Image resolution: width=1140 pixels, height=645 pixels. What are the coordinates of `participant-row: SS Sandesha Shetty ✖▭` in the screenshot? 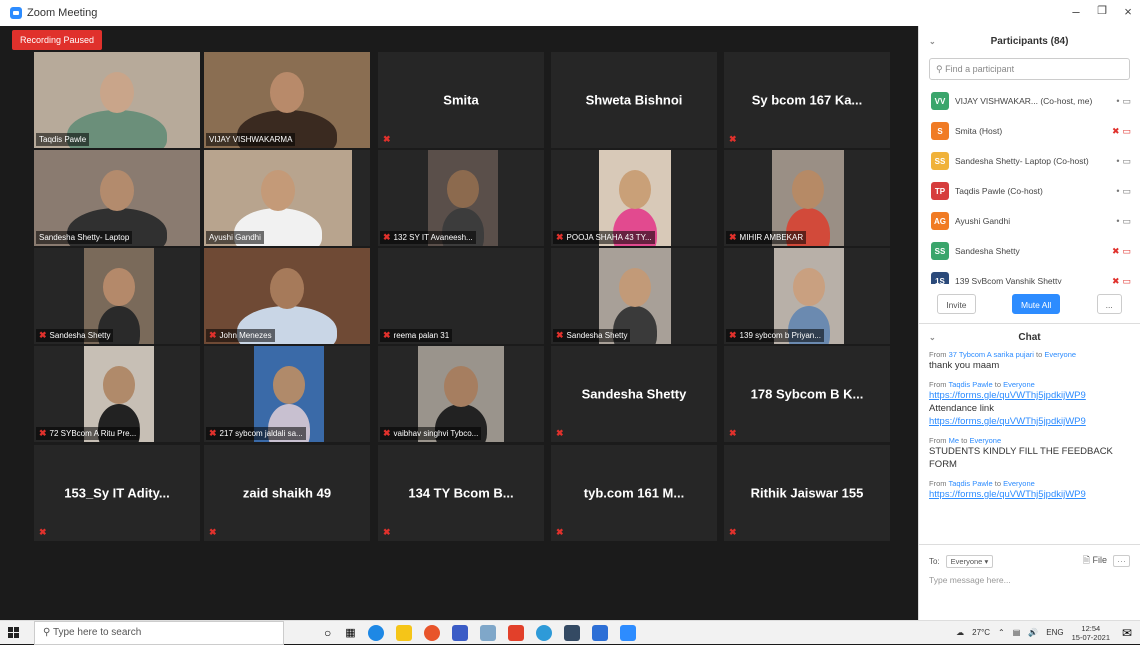 It's located at (1029, 251).